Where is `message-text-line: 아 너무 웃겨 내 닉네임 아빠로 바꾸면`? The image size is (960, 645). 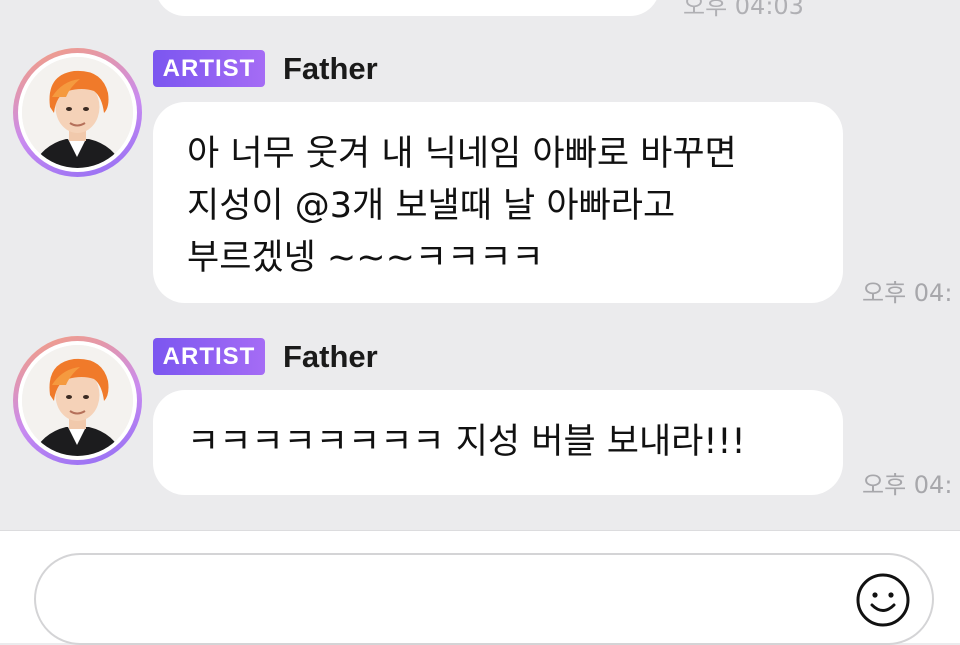 message-text-line: 아 너무 웃겨 내 닉네임 아빠로 바꾸면 is located at coordinates (462, 154).